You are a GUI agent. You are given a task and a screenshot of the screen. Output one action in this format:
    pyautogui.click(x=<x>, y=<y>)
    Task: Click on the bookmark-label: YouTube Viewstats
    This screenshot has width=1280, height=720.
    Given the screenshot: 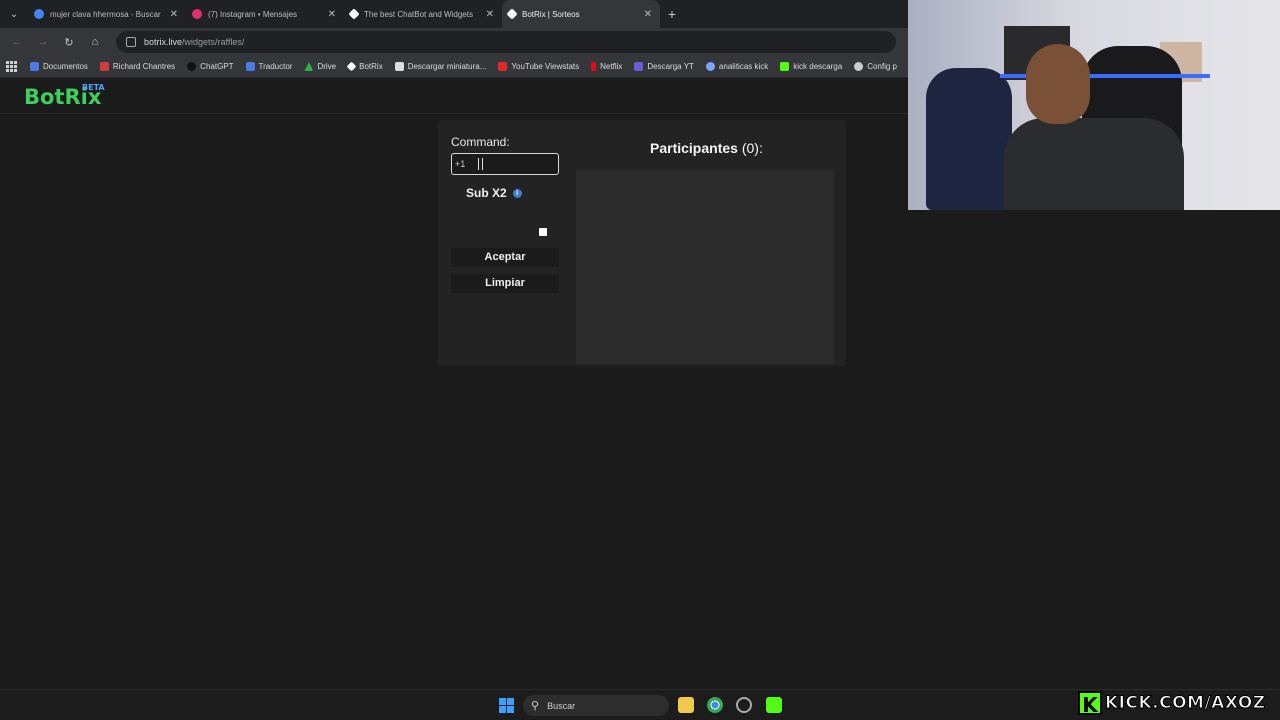 What is the action you would take?
    pyautogui.click(x=545, y=66)
    